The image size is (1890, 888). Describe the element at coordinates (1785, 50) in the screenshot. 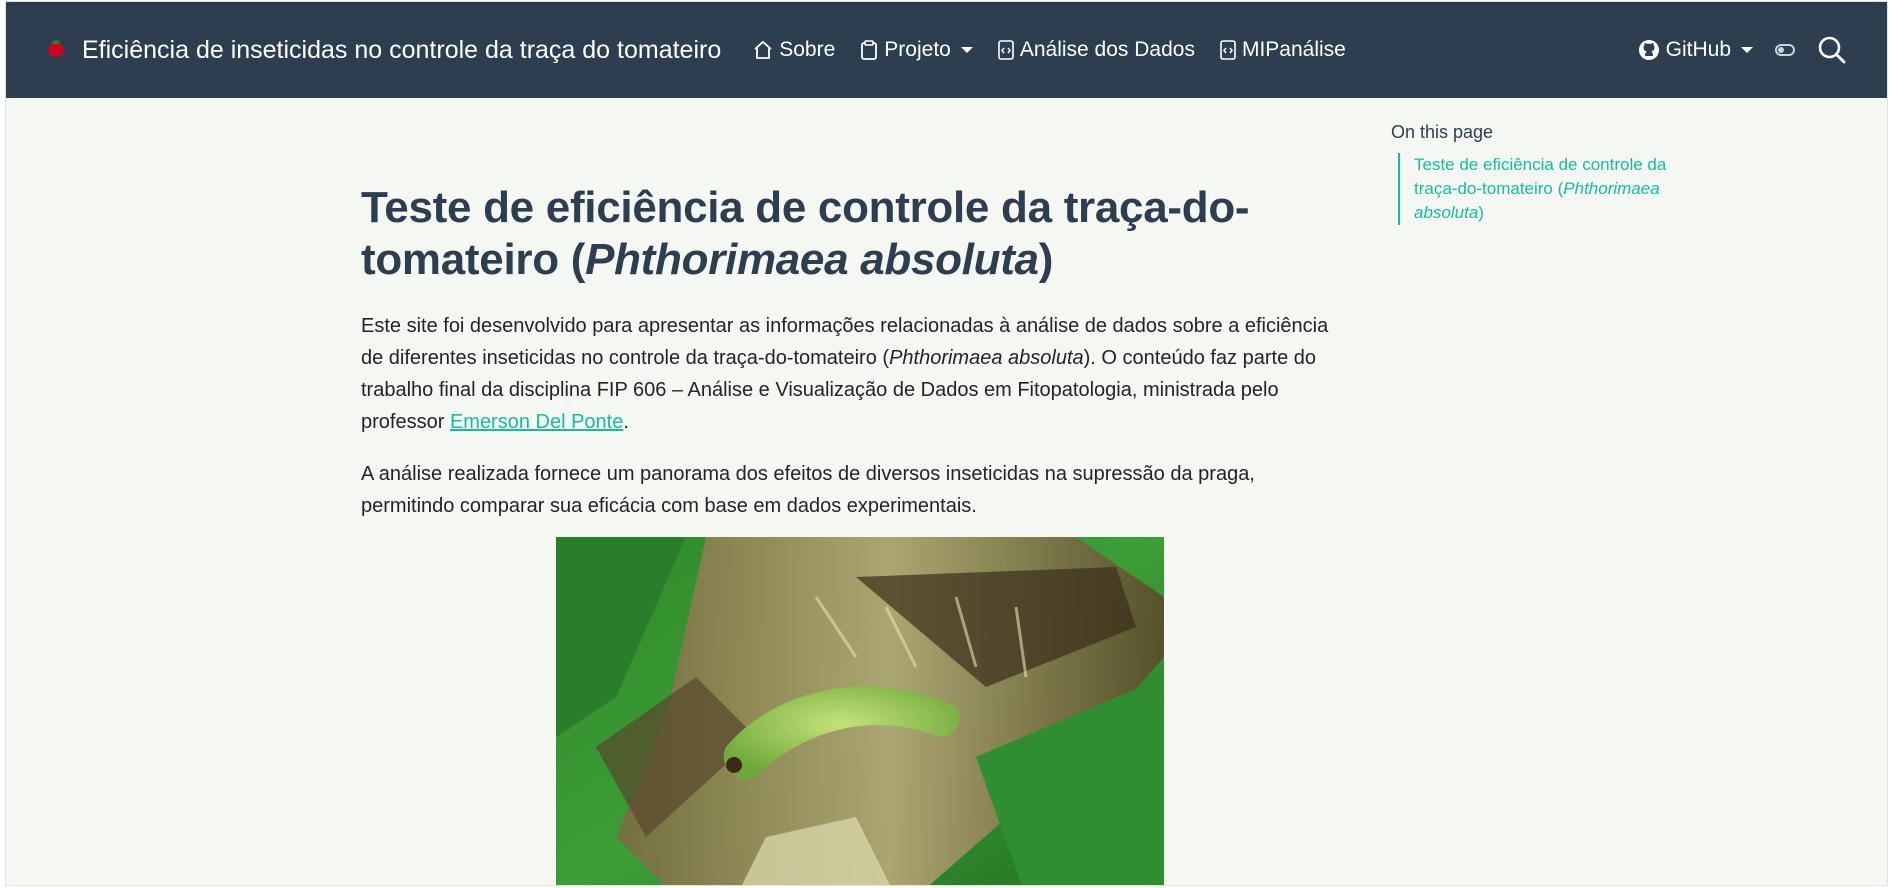

I see `dark-mode-toggle-icon` at that location.